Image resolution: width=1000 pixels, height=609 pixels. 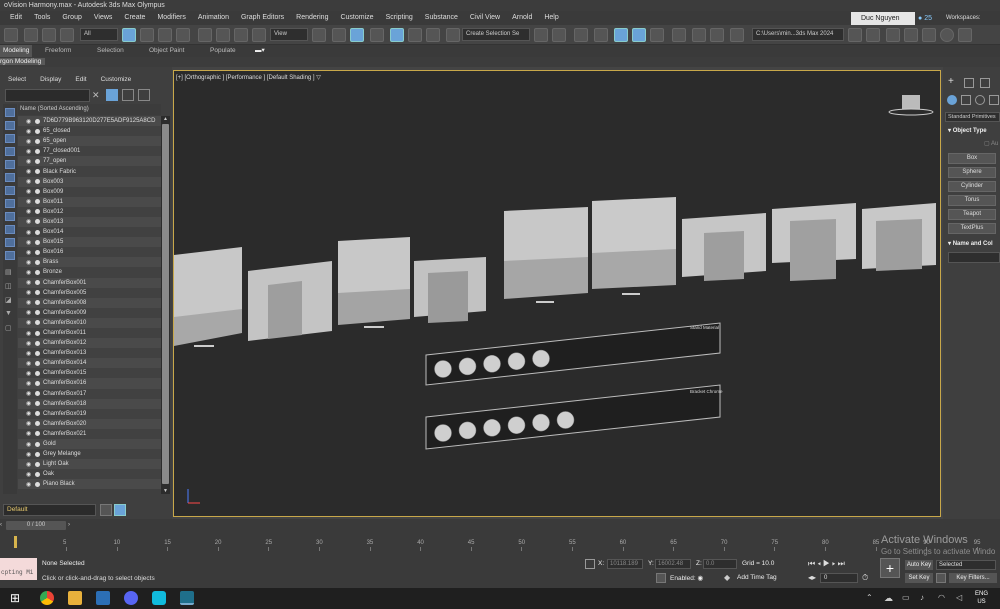 What do you see at coordinates (171, 18) in the screenshot?
I see `menu-modifiers: Modifiers` at bounding box center [171, 18].